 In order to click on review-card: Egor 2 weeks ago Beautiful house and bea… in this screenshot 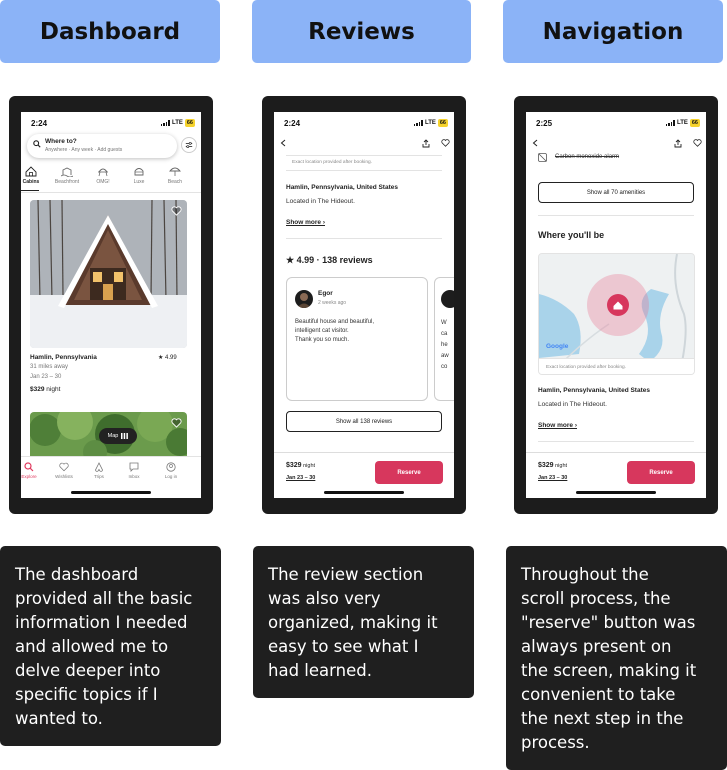, I will do `click(357, 339)`.